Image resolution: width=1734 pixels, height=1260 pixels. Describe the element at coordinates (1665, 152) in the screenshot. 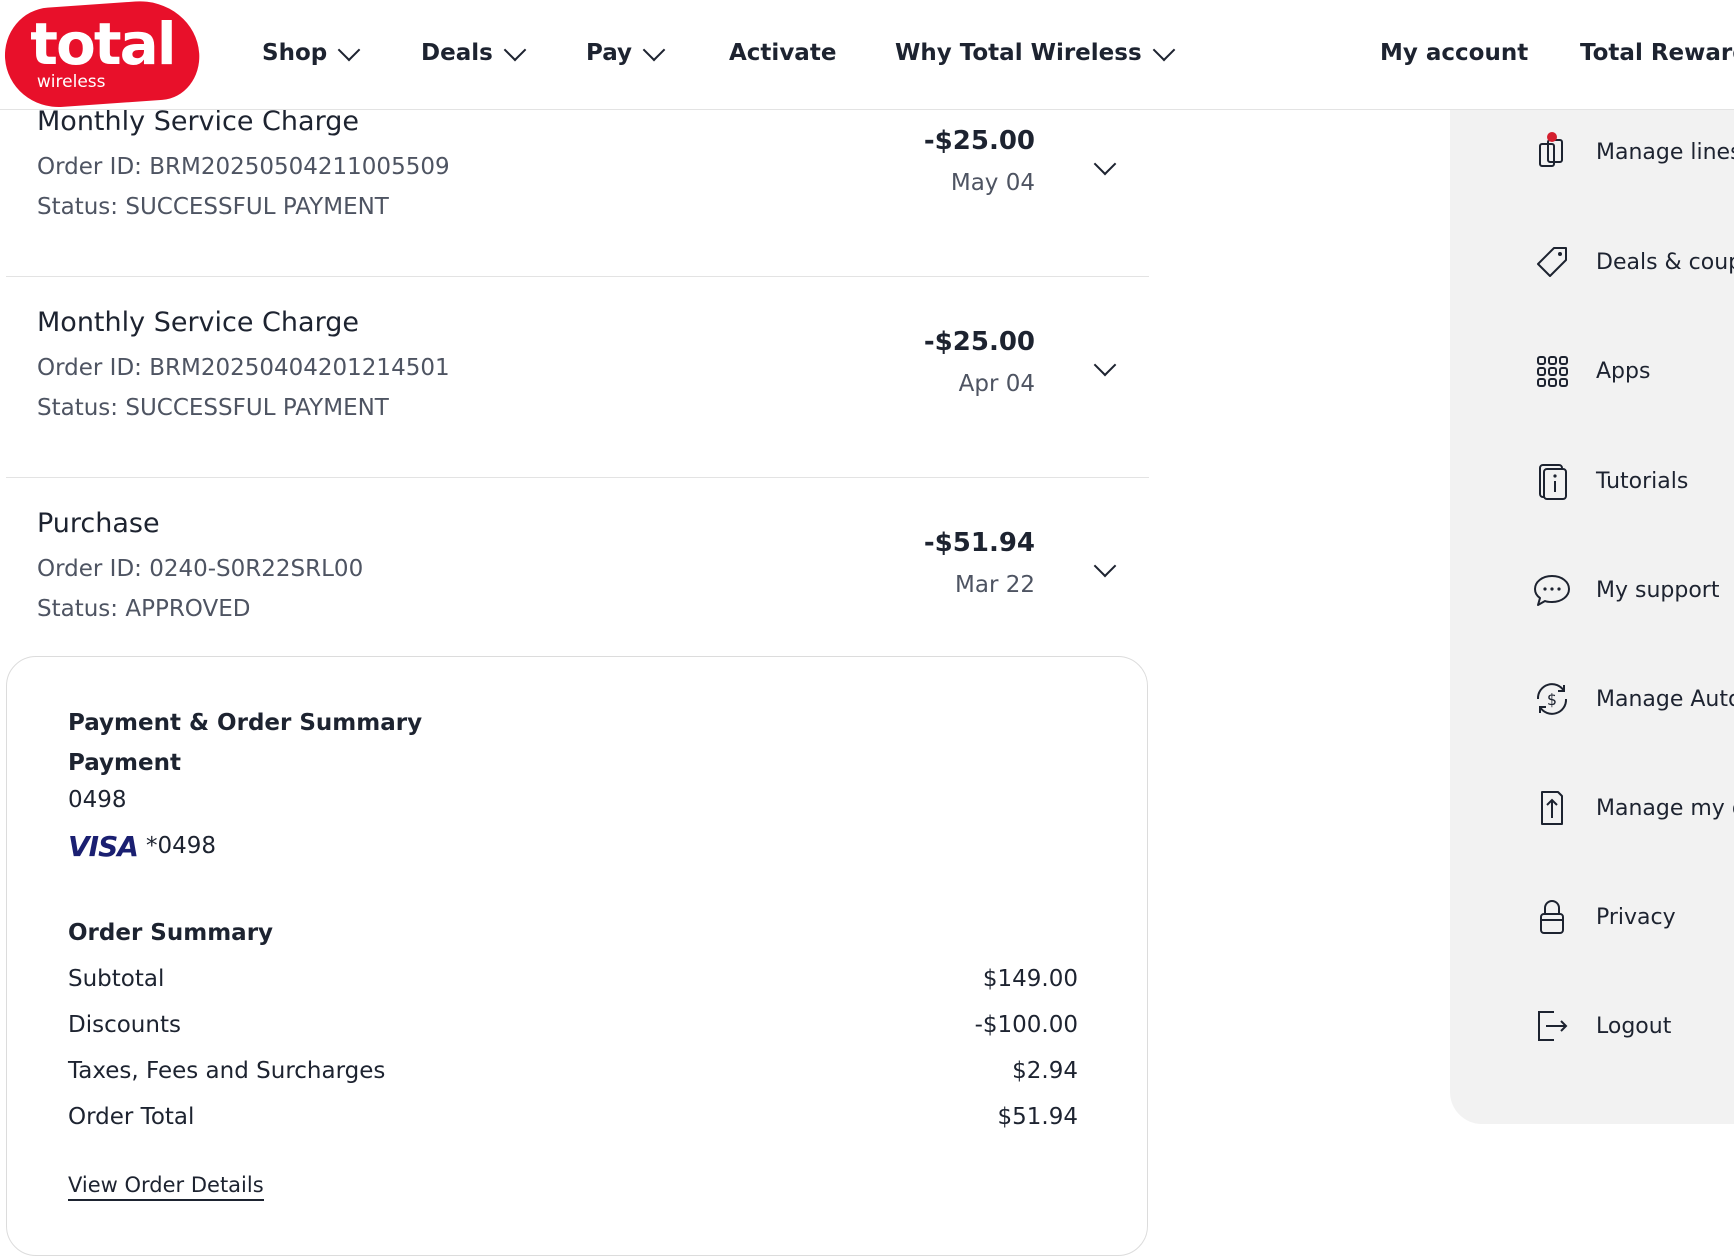

I see `side-item-label: Manage lines` at that location.